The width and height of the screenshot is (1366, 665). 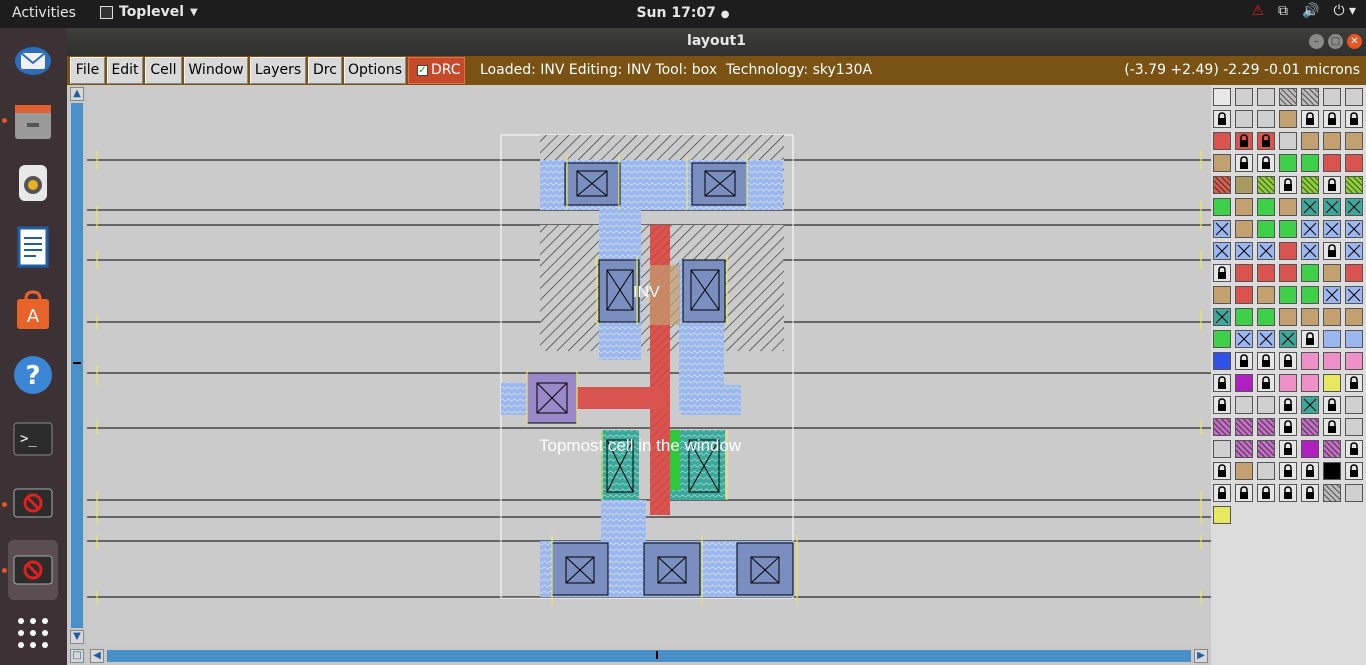 What do you see at coordinates (436, 70) in the screenshot?
I see `drc-toggle: ✓ DRC` at bounding box center [436, 70].